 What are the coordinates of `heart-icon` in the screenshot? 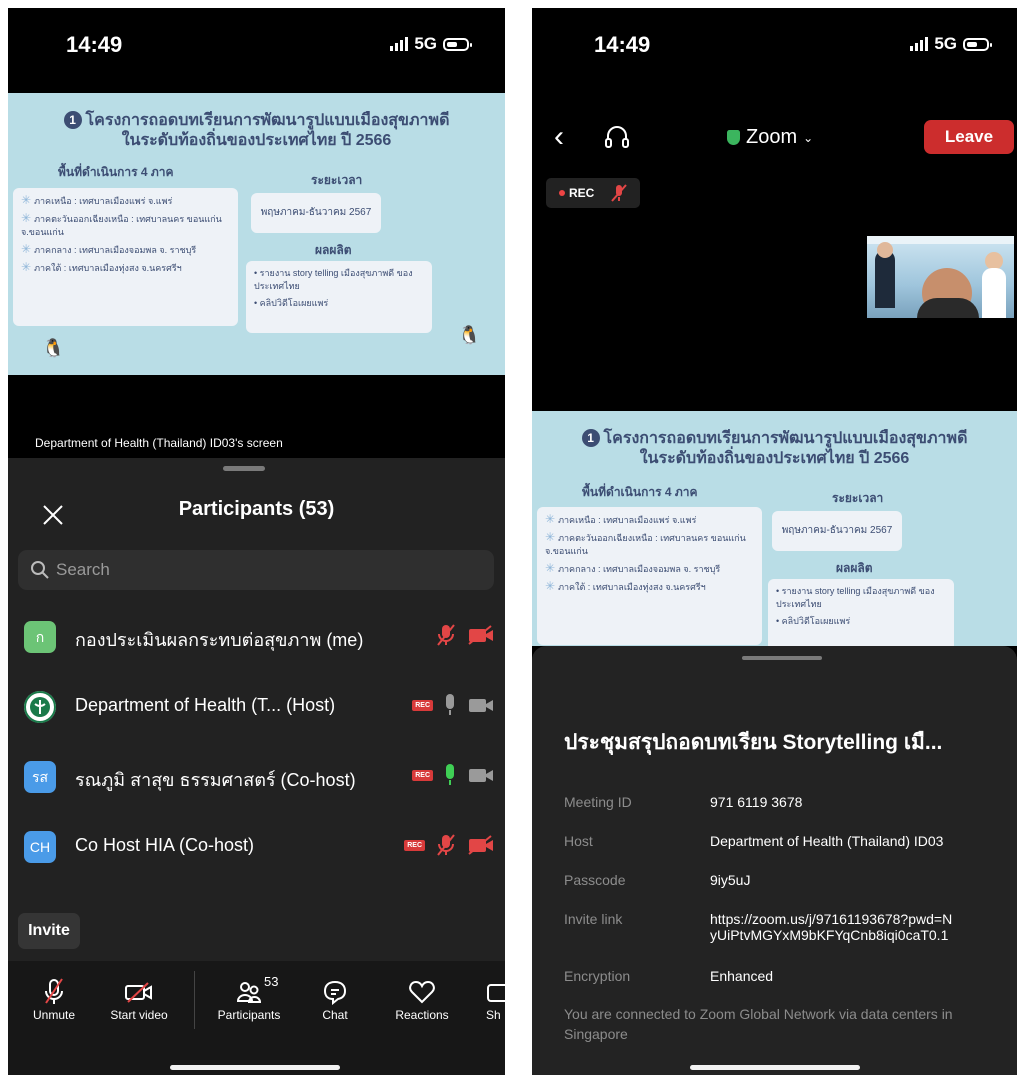 It's located at (422, 992).